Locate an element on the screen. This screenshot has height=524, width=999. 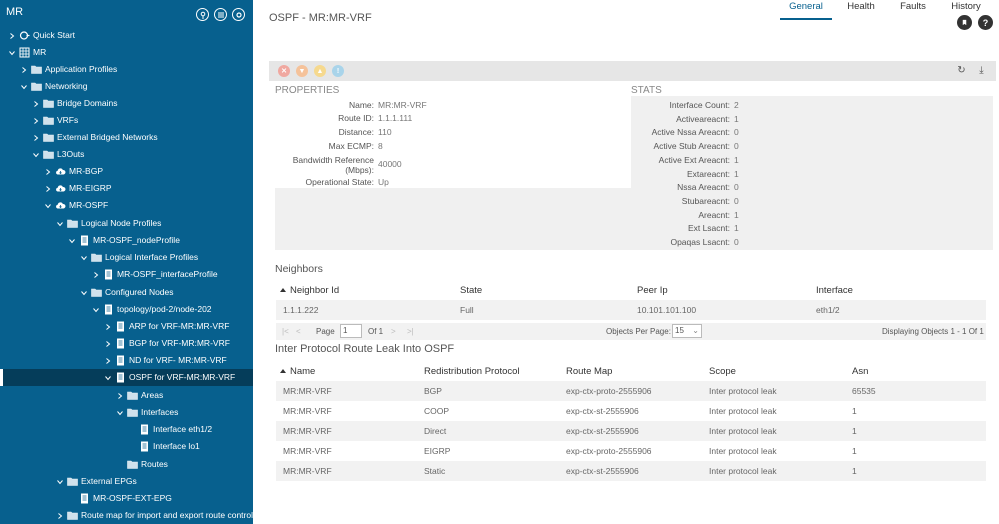
route-leak-column-header: Route Map is located at coordinates (589, 371).